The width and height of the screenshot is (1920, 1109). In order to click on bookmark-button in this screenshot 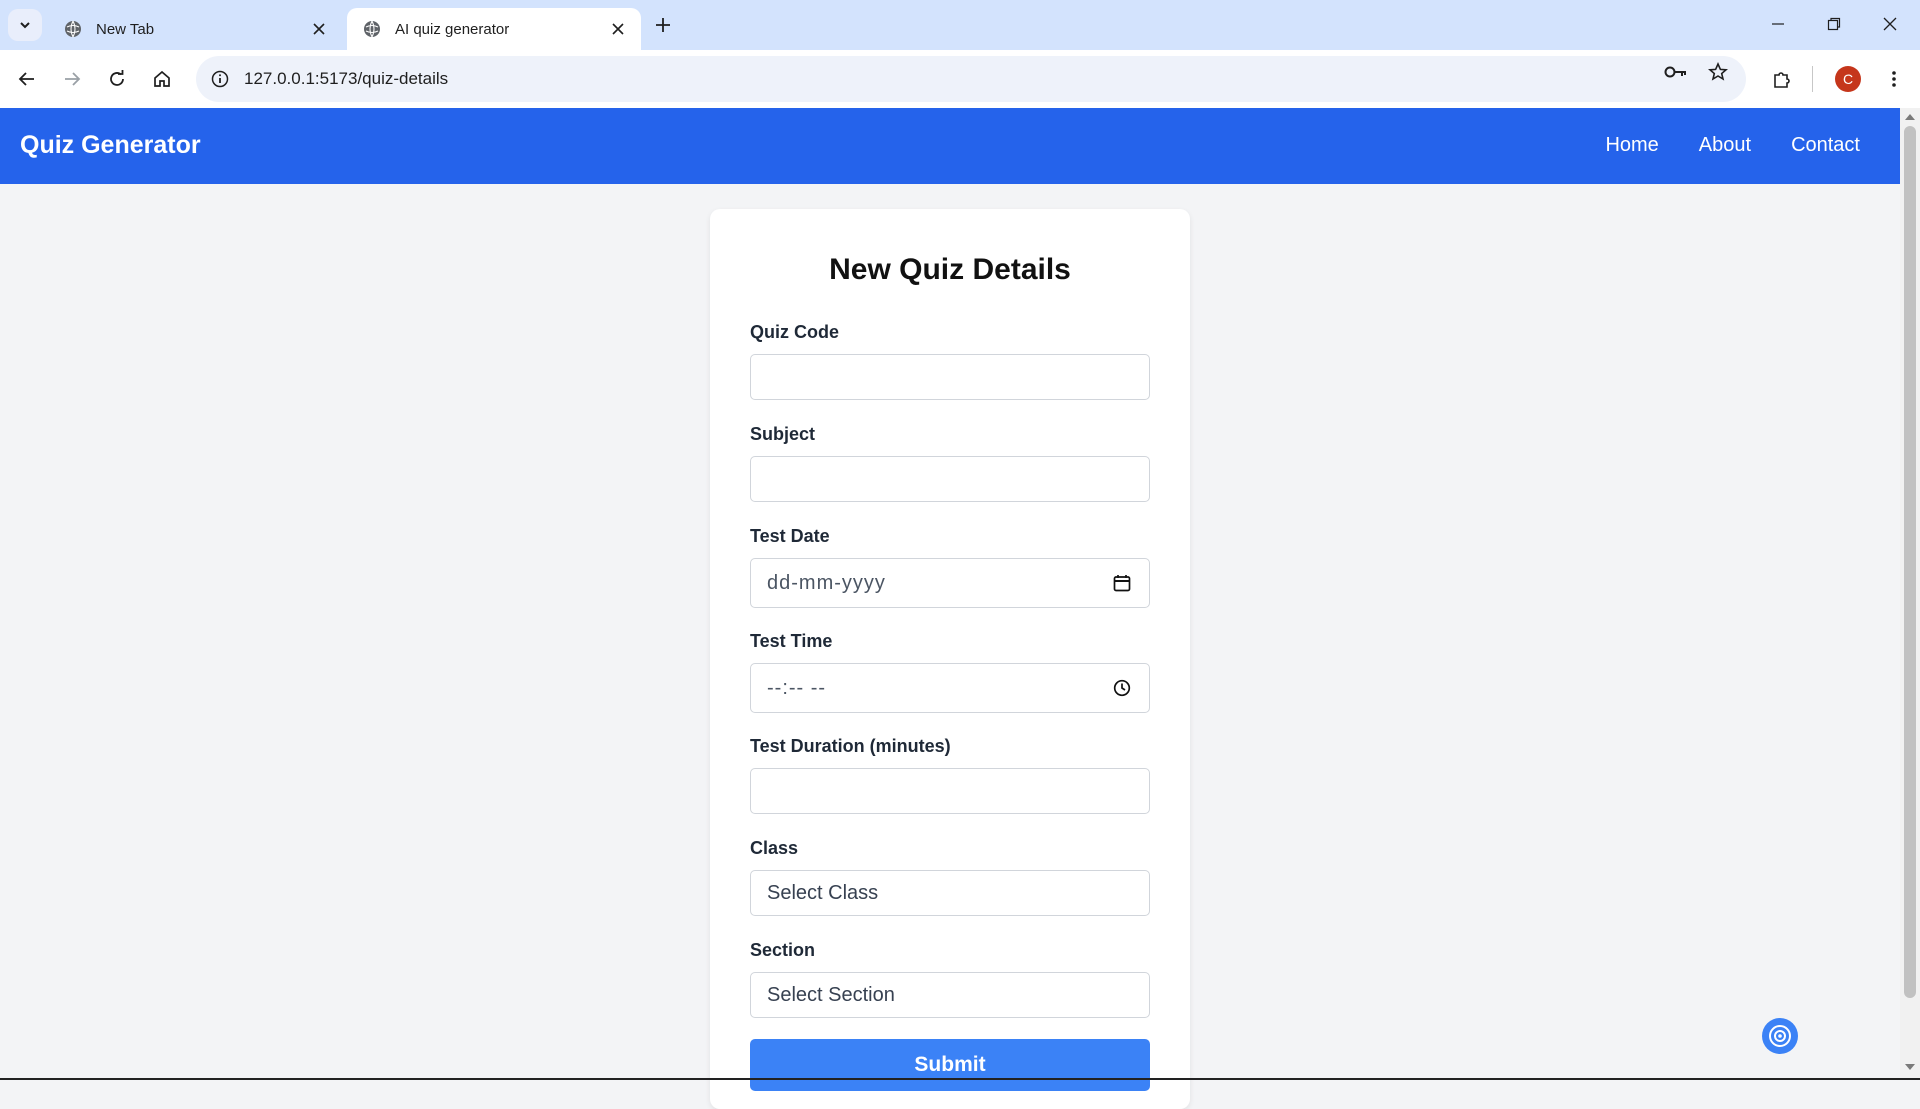, I will do `click(1718, 72)`.